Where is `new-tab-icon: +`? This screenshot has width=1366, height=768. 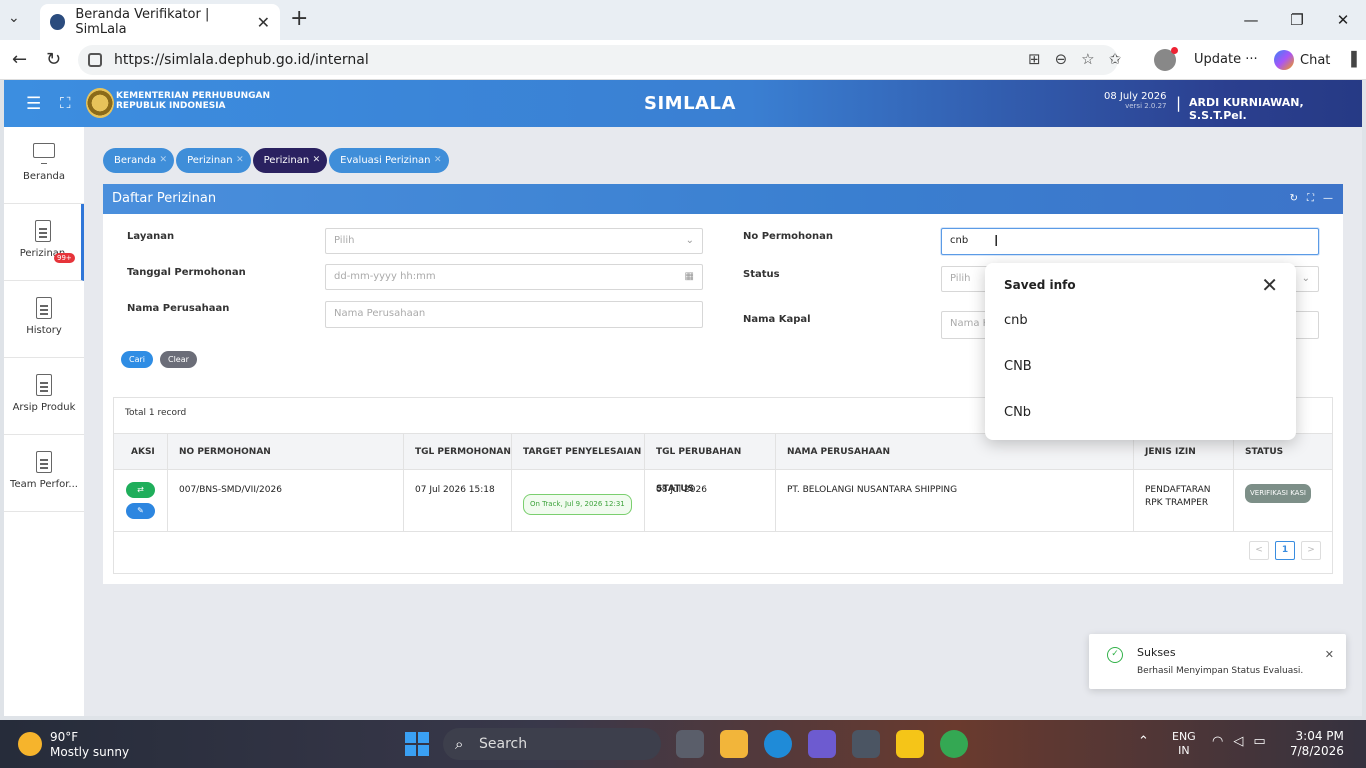 new-tab-icon: + is located at coordinates (299, 18).